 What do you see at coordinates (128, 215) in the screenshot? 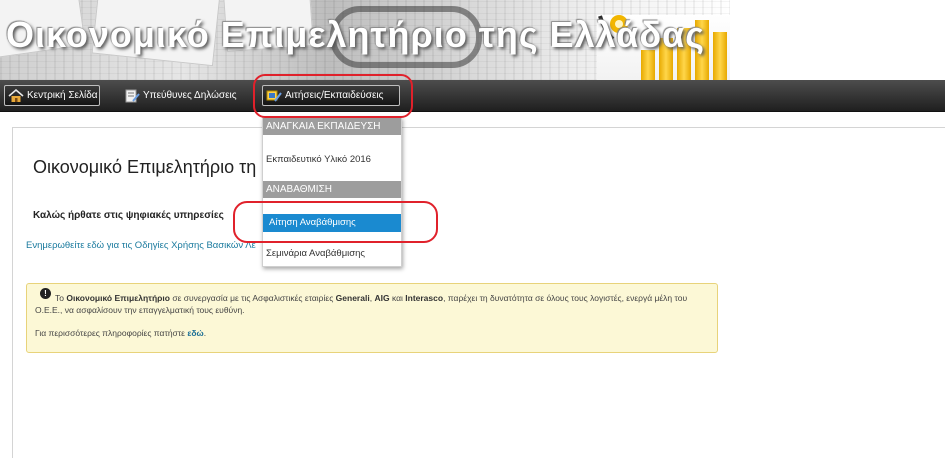
I see `welcome-text: Καλώς ήρθατε στις ψηφιακές υπηρεσίες` at bounding box center [128, 215].